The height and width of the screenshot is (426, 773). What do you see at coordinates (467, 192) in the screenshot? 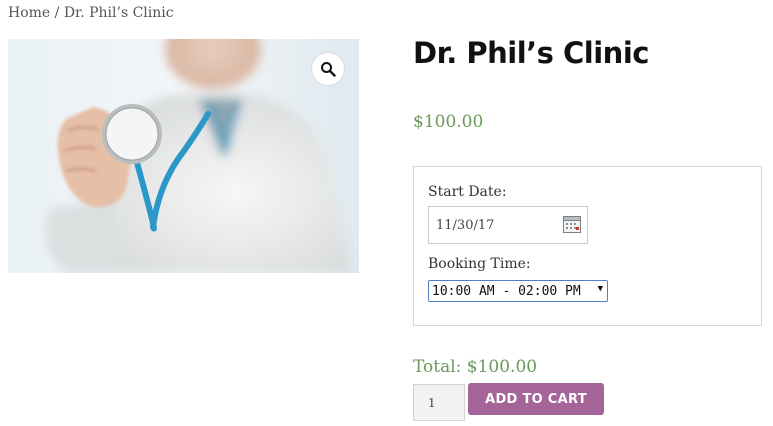
I see `start-date-label: Start Date:` at bounding box center [467, 192].